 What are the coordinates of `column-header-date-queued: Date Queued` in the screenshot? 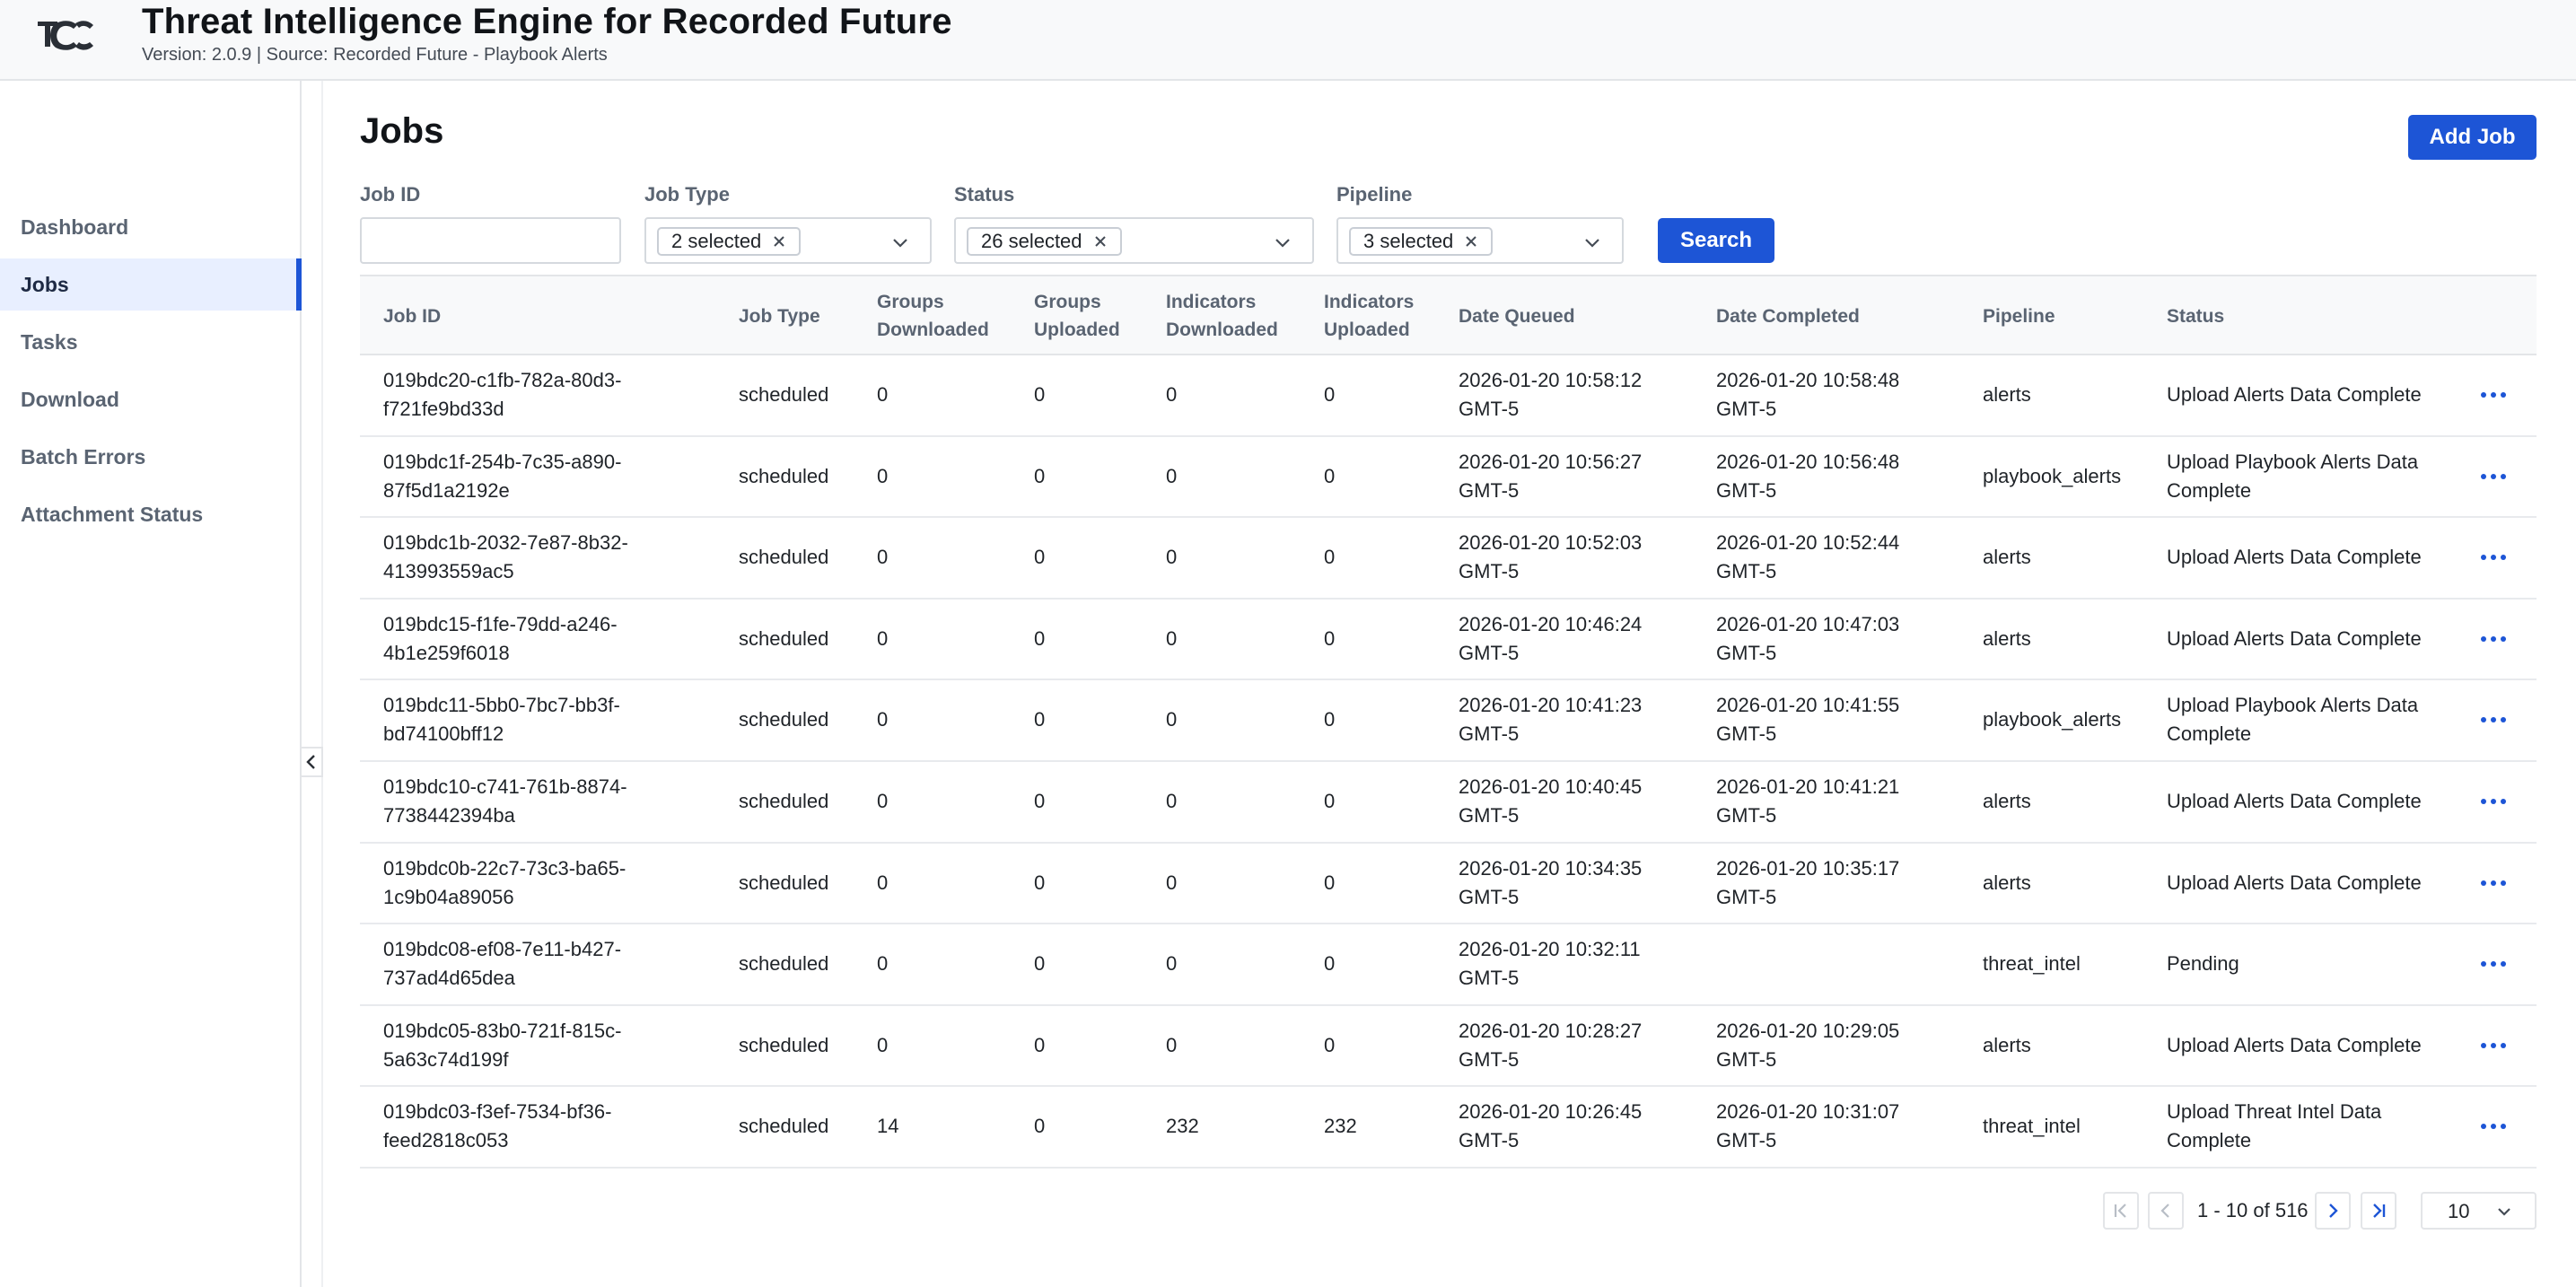 It's located at (1580, 315).